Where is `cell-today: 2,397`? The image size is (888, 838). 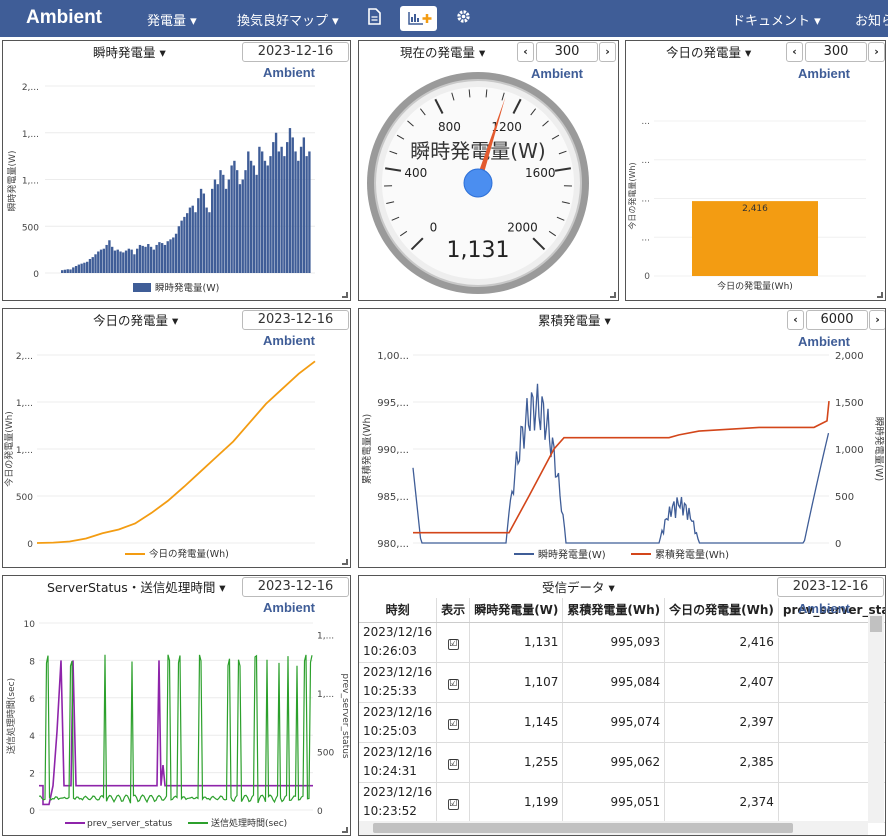
cell-today: 2,397 is located at coordinates (721, 722).